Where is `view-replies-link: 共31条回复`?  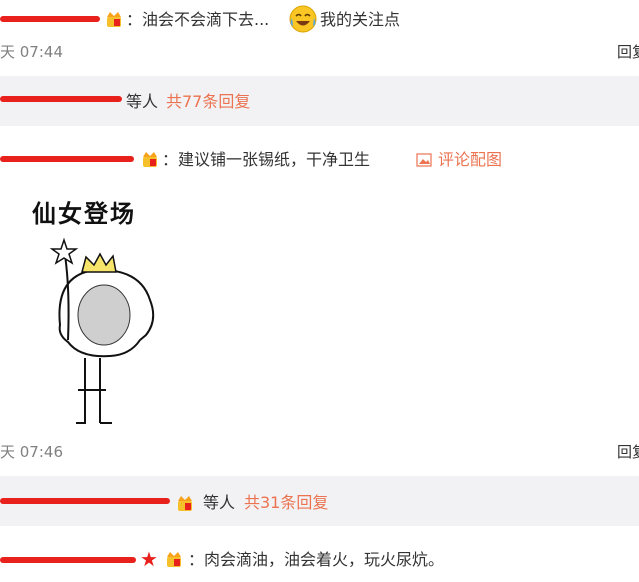
view-replies-link: 共31条回复 is located at coordinates (286, 503).